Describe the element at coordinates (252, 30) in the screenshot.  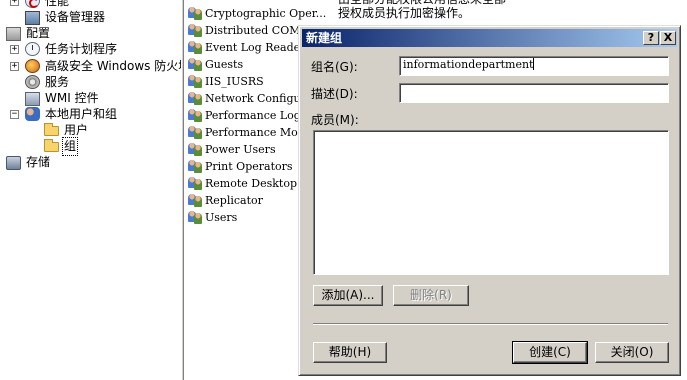
I see `list-item-name: Distributed COM Users` at that location.